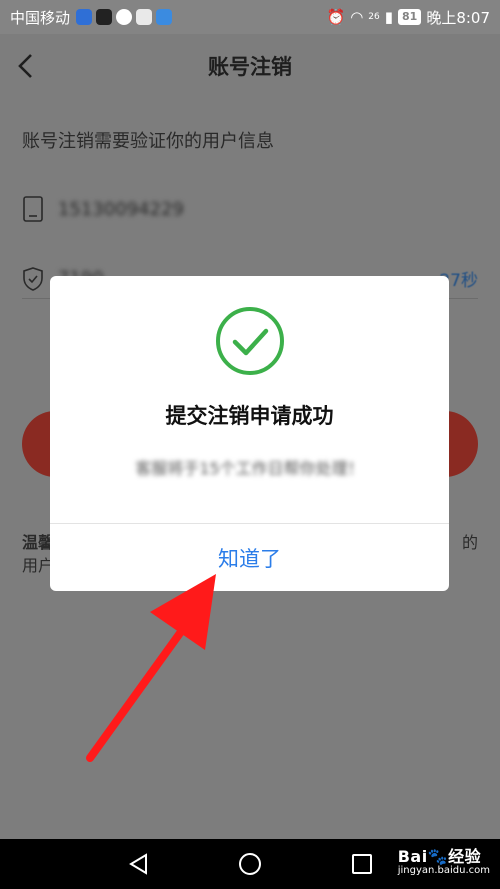 The height and width of the screenshot is (889, 500). I want to click on baidu-watermark: Bai🐾经验 jingyan.baidu.com, so click(444, 859).